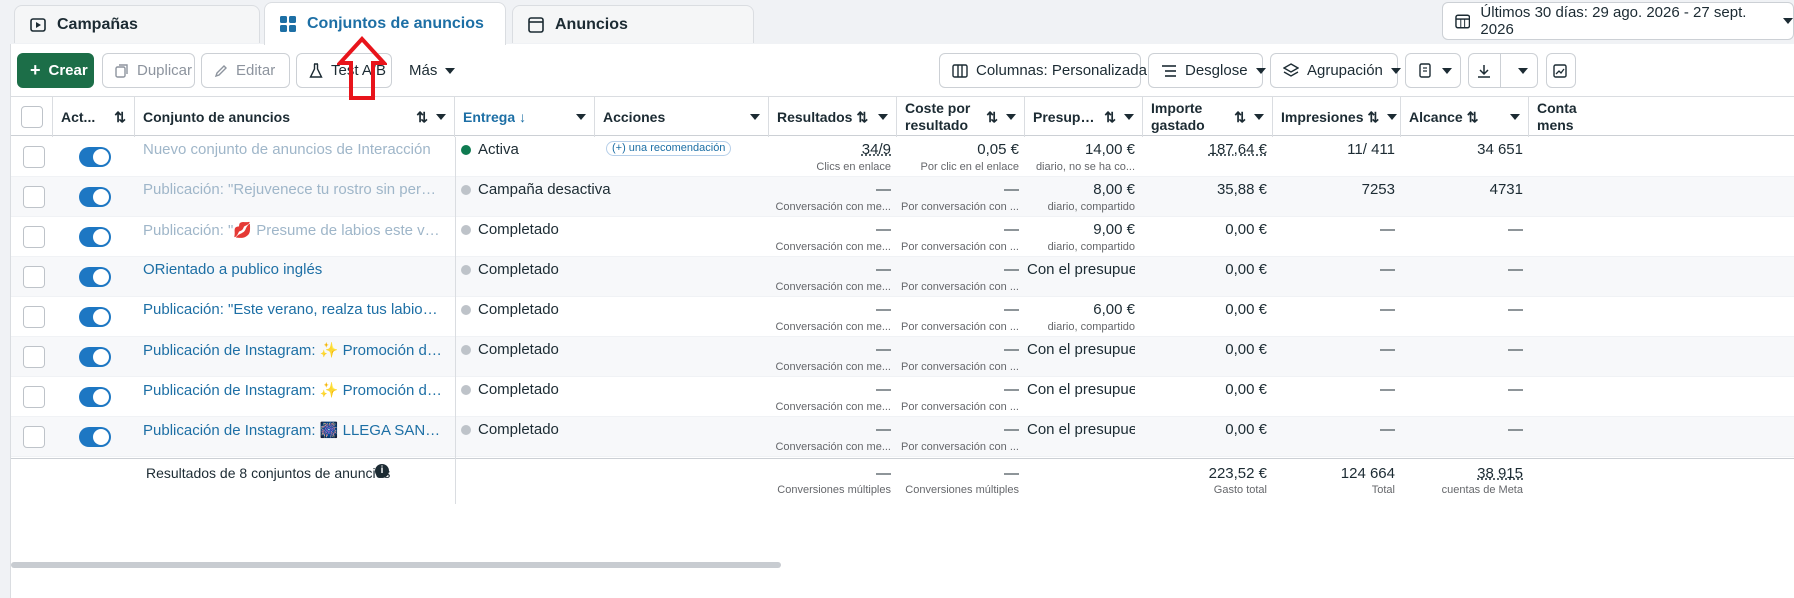 The width and height of the screenshot is (1794, 598). What do you see at coordinates (256, 70) in the screenshot?
I see `edit-label: Editar` at bounding box center [256, 70].